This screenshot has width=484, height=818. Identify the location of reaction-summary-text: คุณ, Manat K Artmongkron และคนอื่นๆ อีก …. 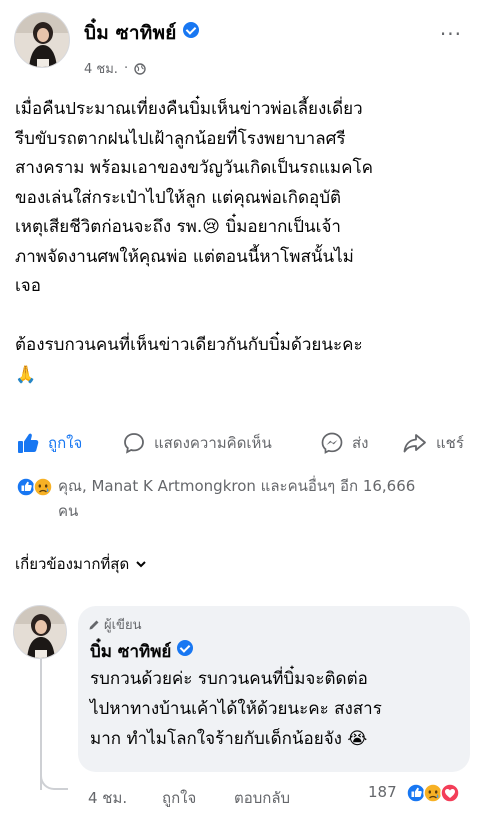
(237, 498).